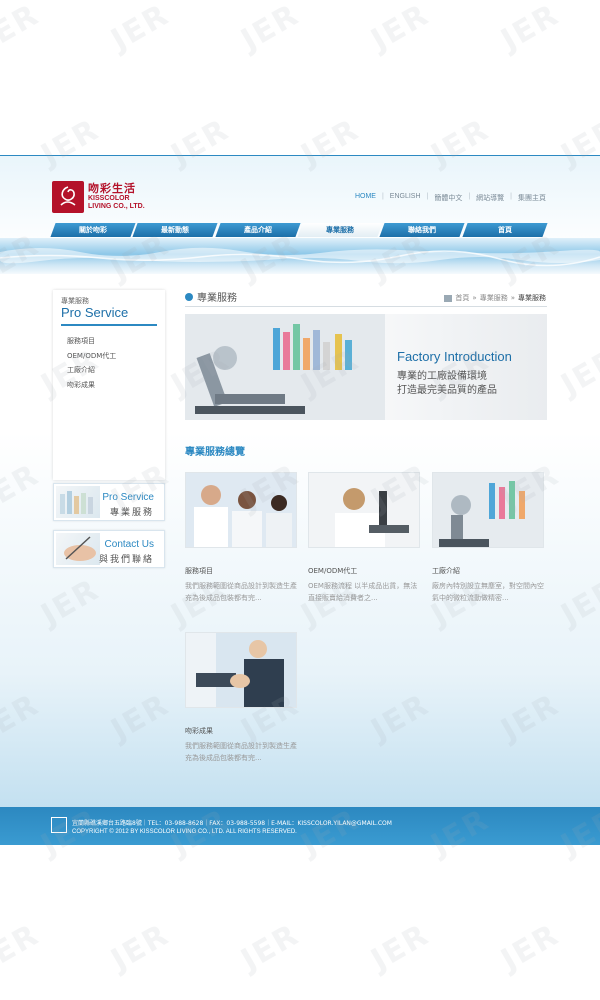  Describe the element at coordinates (241, 670) in the screenshot. I see `handshake-image` at that location.